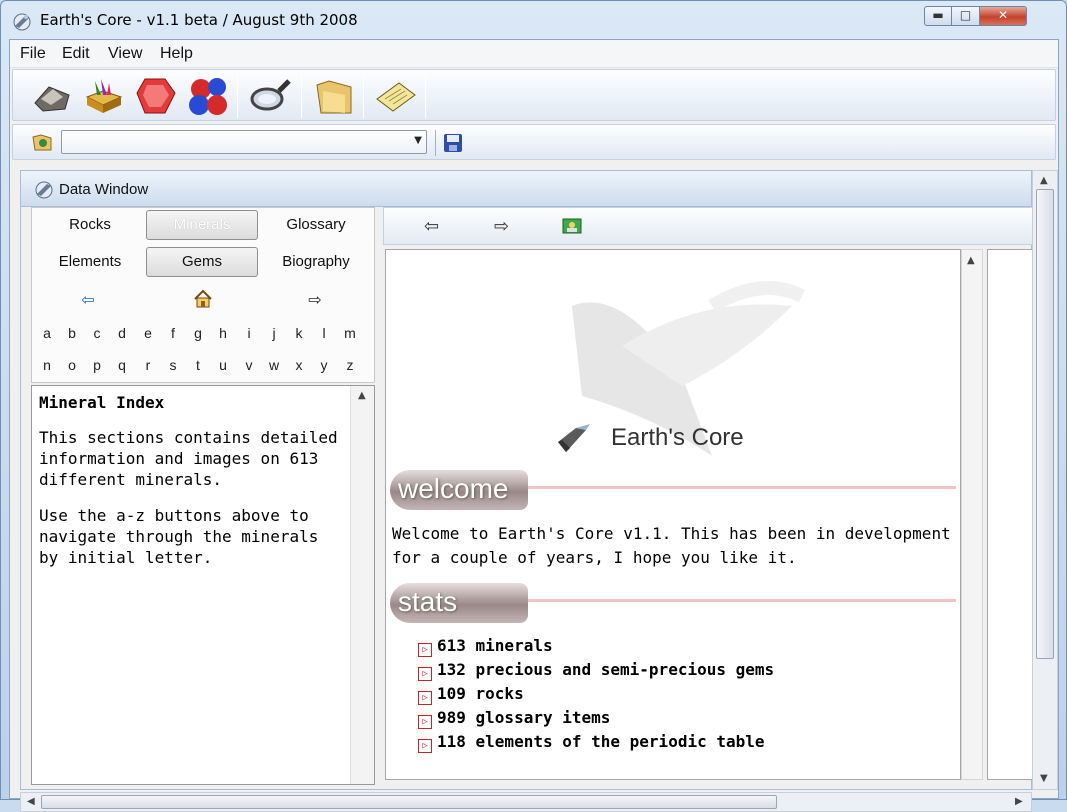  I want to click on letter-a-button: a, so click(47, 333).